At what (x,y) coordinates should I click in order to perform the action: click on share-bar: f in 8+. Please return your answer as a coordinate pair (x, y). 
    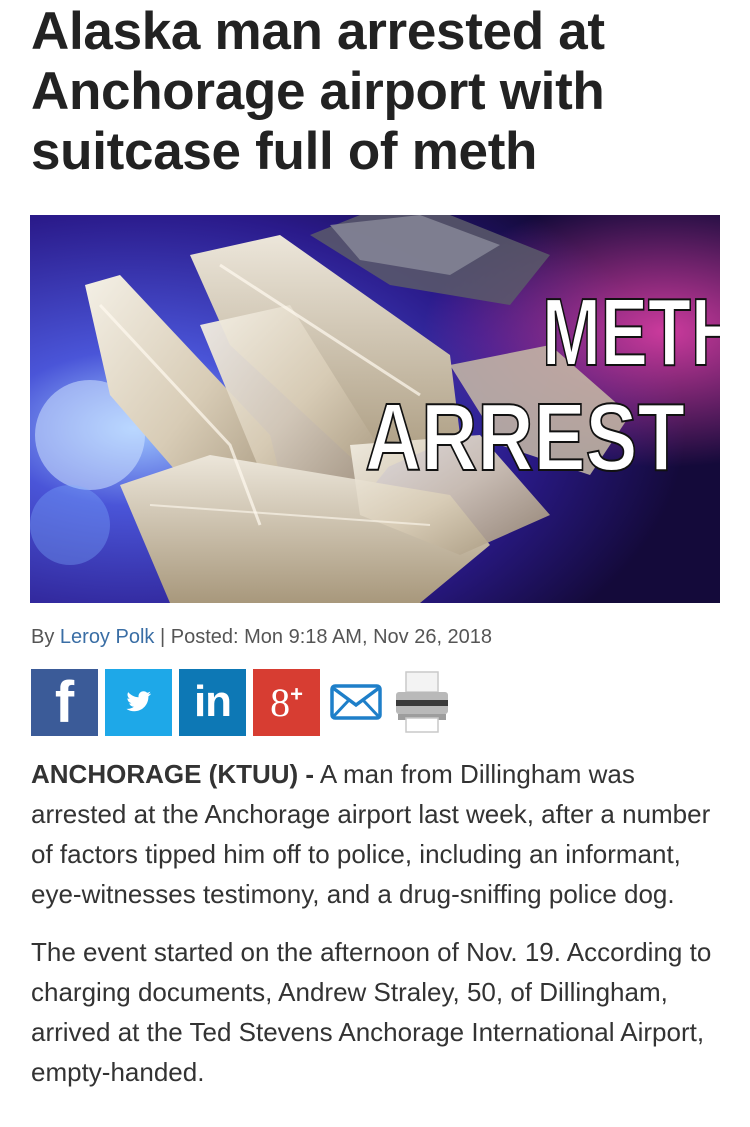
    Looking at the image, I should click on (241, 702).